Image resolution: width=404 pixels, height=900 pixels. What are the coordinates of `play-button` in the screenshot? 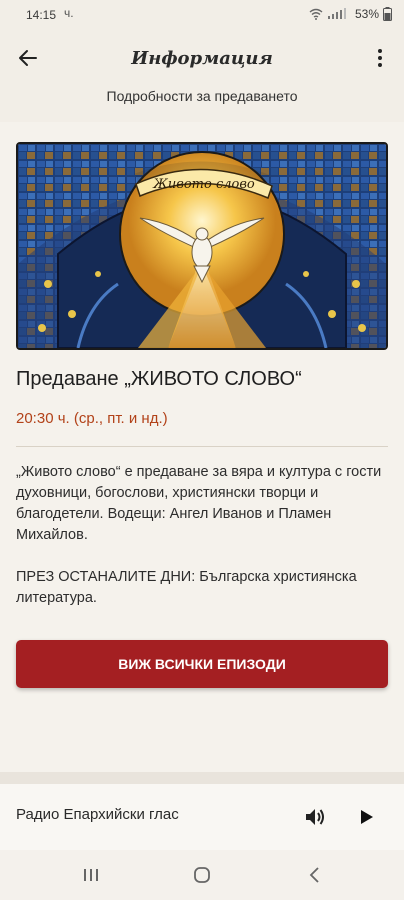 It's located at (367, 817).